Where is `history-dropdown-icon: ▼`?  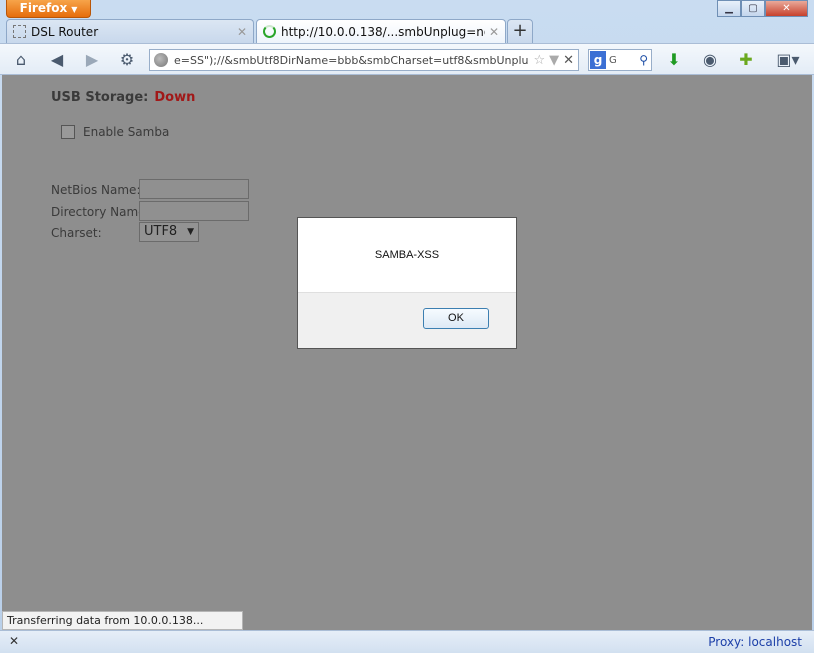 history-dropdown-icon: ▼ is located at coordinates (554, 60).